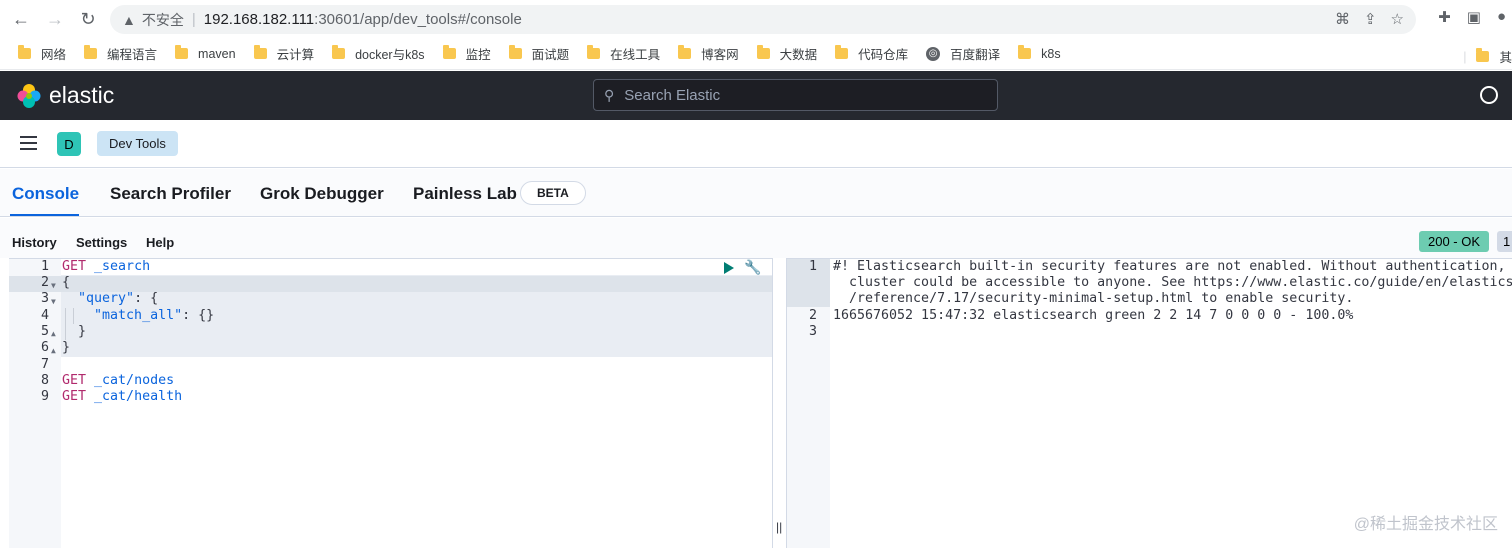 This screenshot has height=548, width=1512. What do you see at coordinates (122, 396) in the screenshot?
I see `code-line: GET _cat/health` at bounding box center [122, 396].